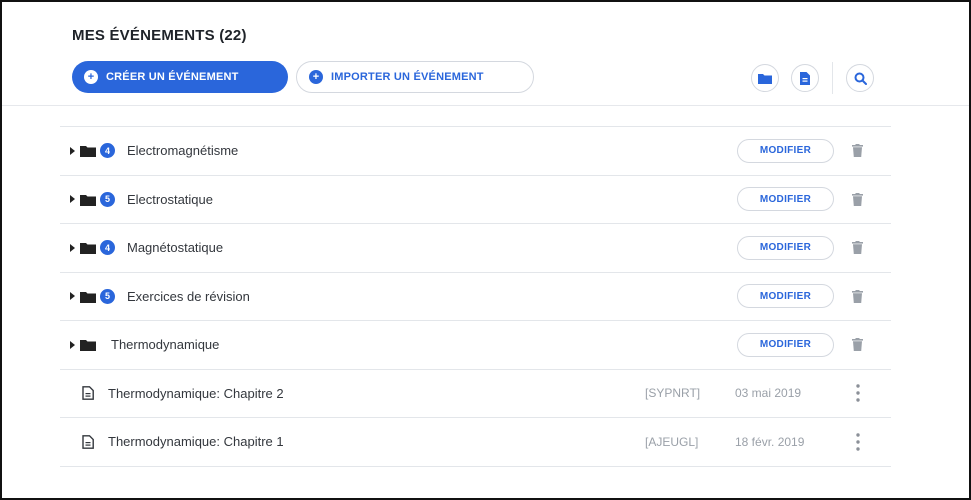 This screenshot has height=500, width=971. What do you see at coordinates (159, 35) in the screenshot?
I see `page-title: MES ÉVÉNEMENTS (22)` at bounding box center [159, 35].